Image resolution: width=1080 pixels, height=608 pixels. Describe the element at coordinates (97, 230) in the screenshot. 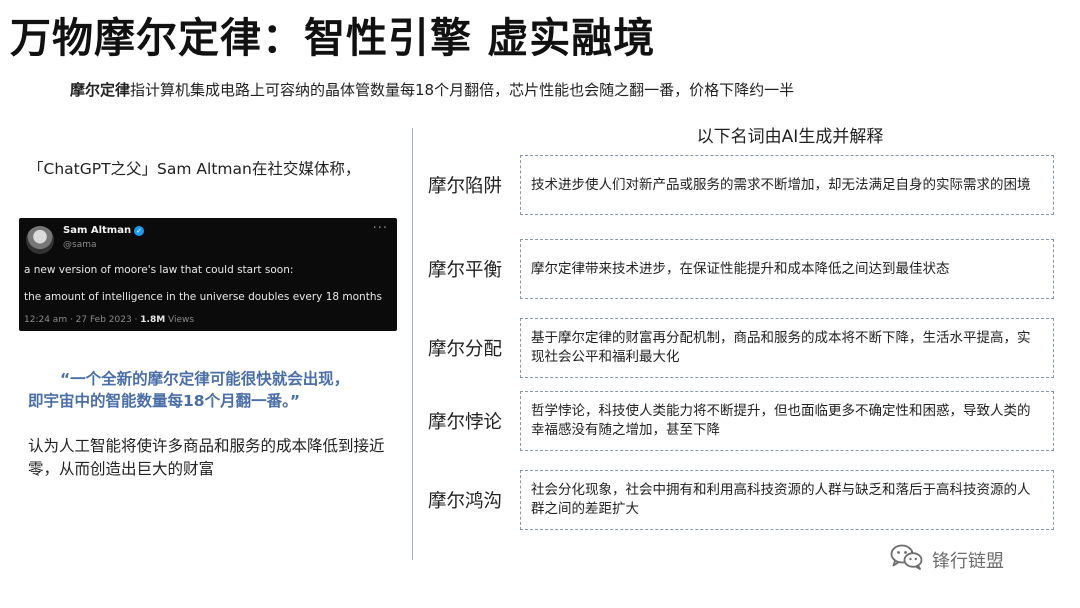

I see `tweet-author-name: Sam Altman` at that location.